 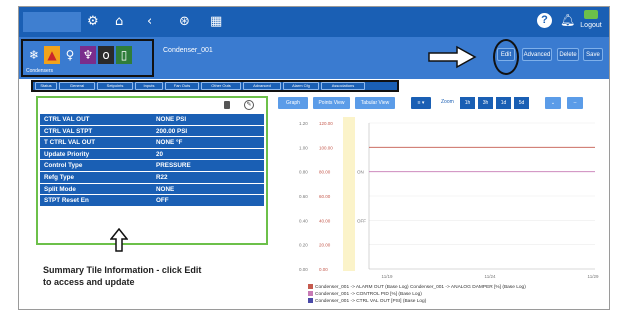 I want to click on y2-tick-label: 40.00, so click(x=325, y=220).